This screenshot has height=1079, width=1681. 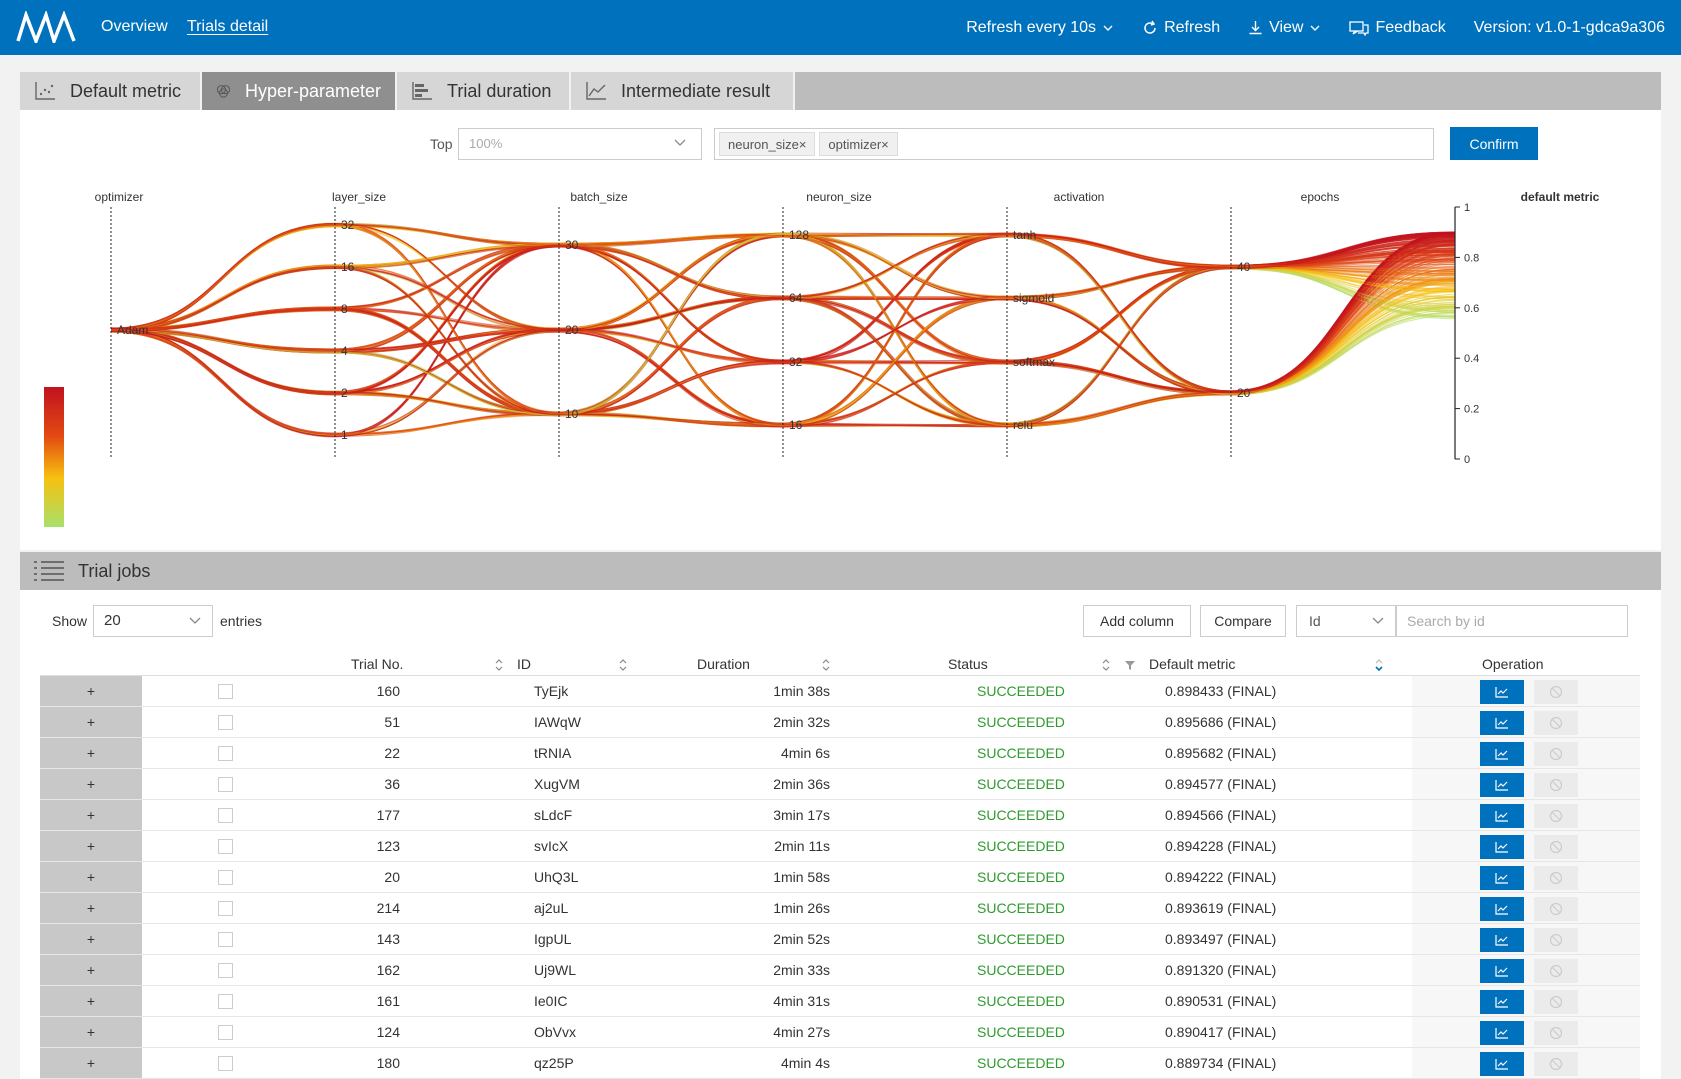 What do you see at coordinates (1130, 665) in the screenshot?
I see `filter-icon` at bounding box center [1130, 665].